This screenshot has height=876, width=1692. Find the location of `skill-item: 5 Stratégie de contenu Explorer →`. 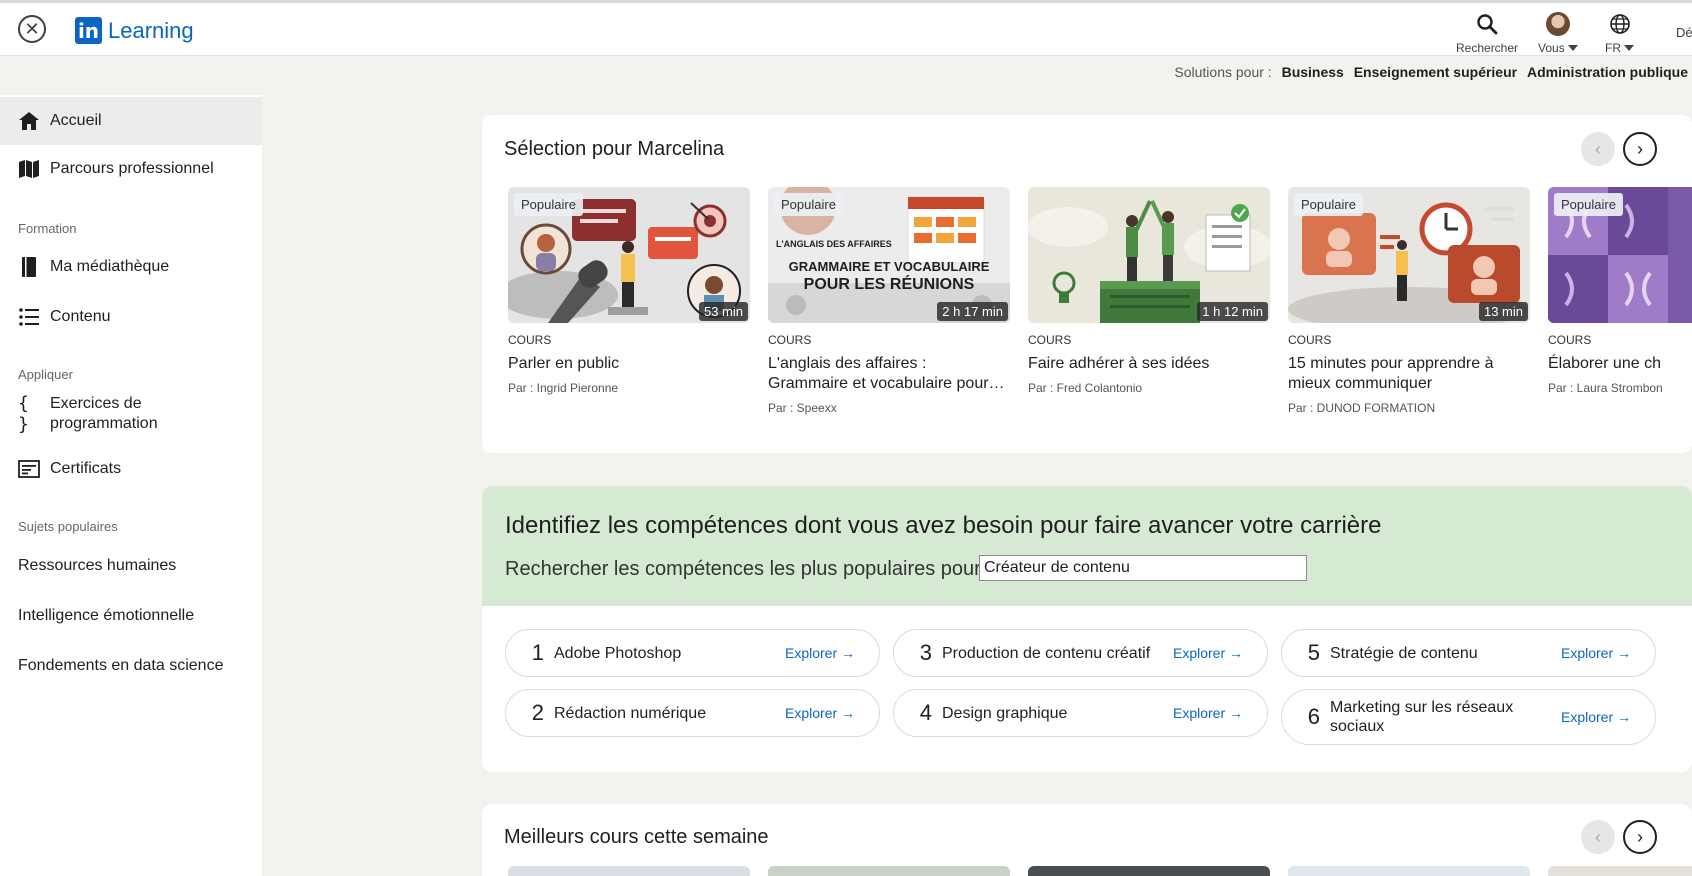

skill-item: 5 Stratégie de contenu Explorer → is located at coordinates (1468, 653).